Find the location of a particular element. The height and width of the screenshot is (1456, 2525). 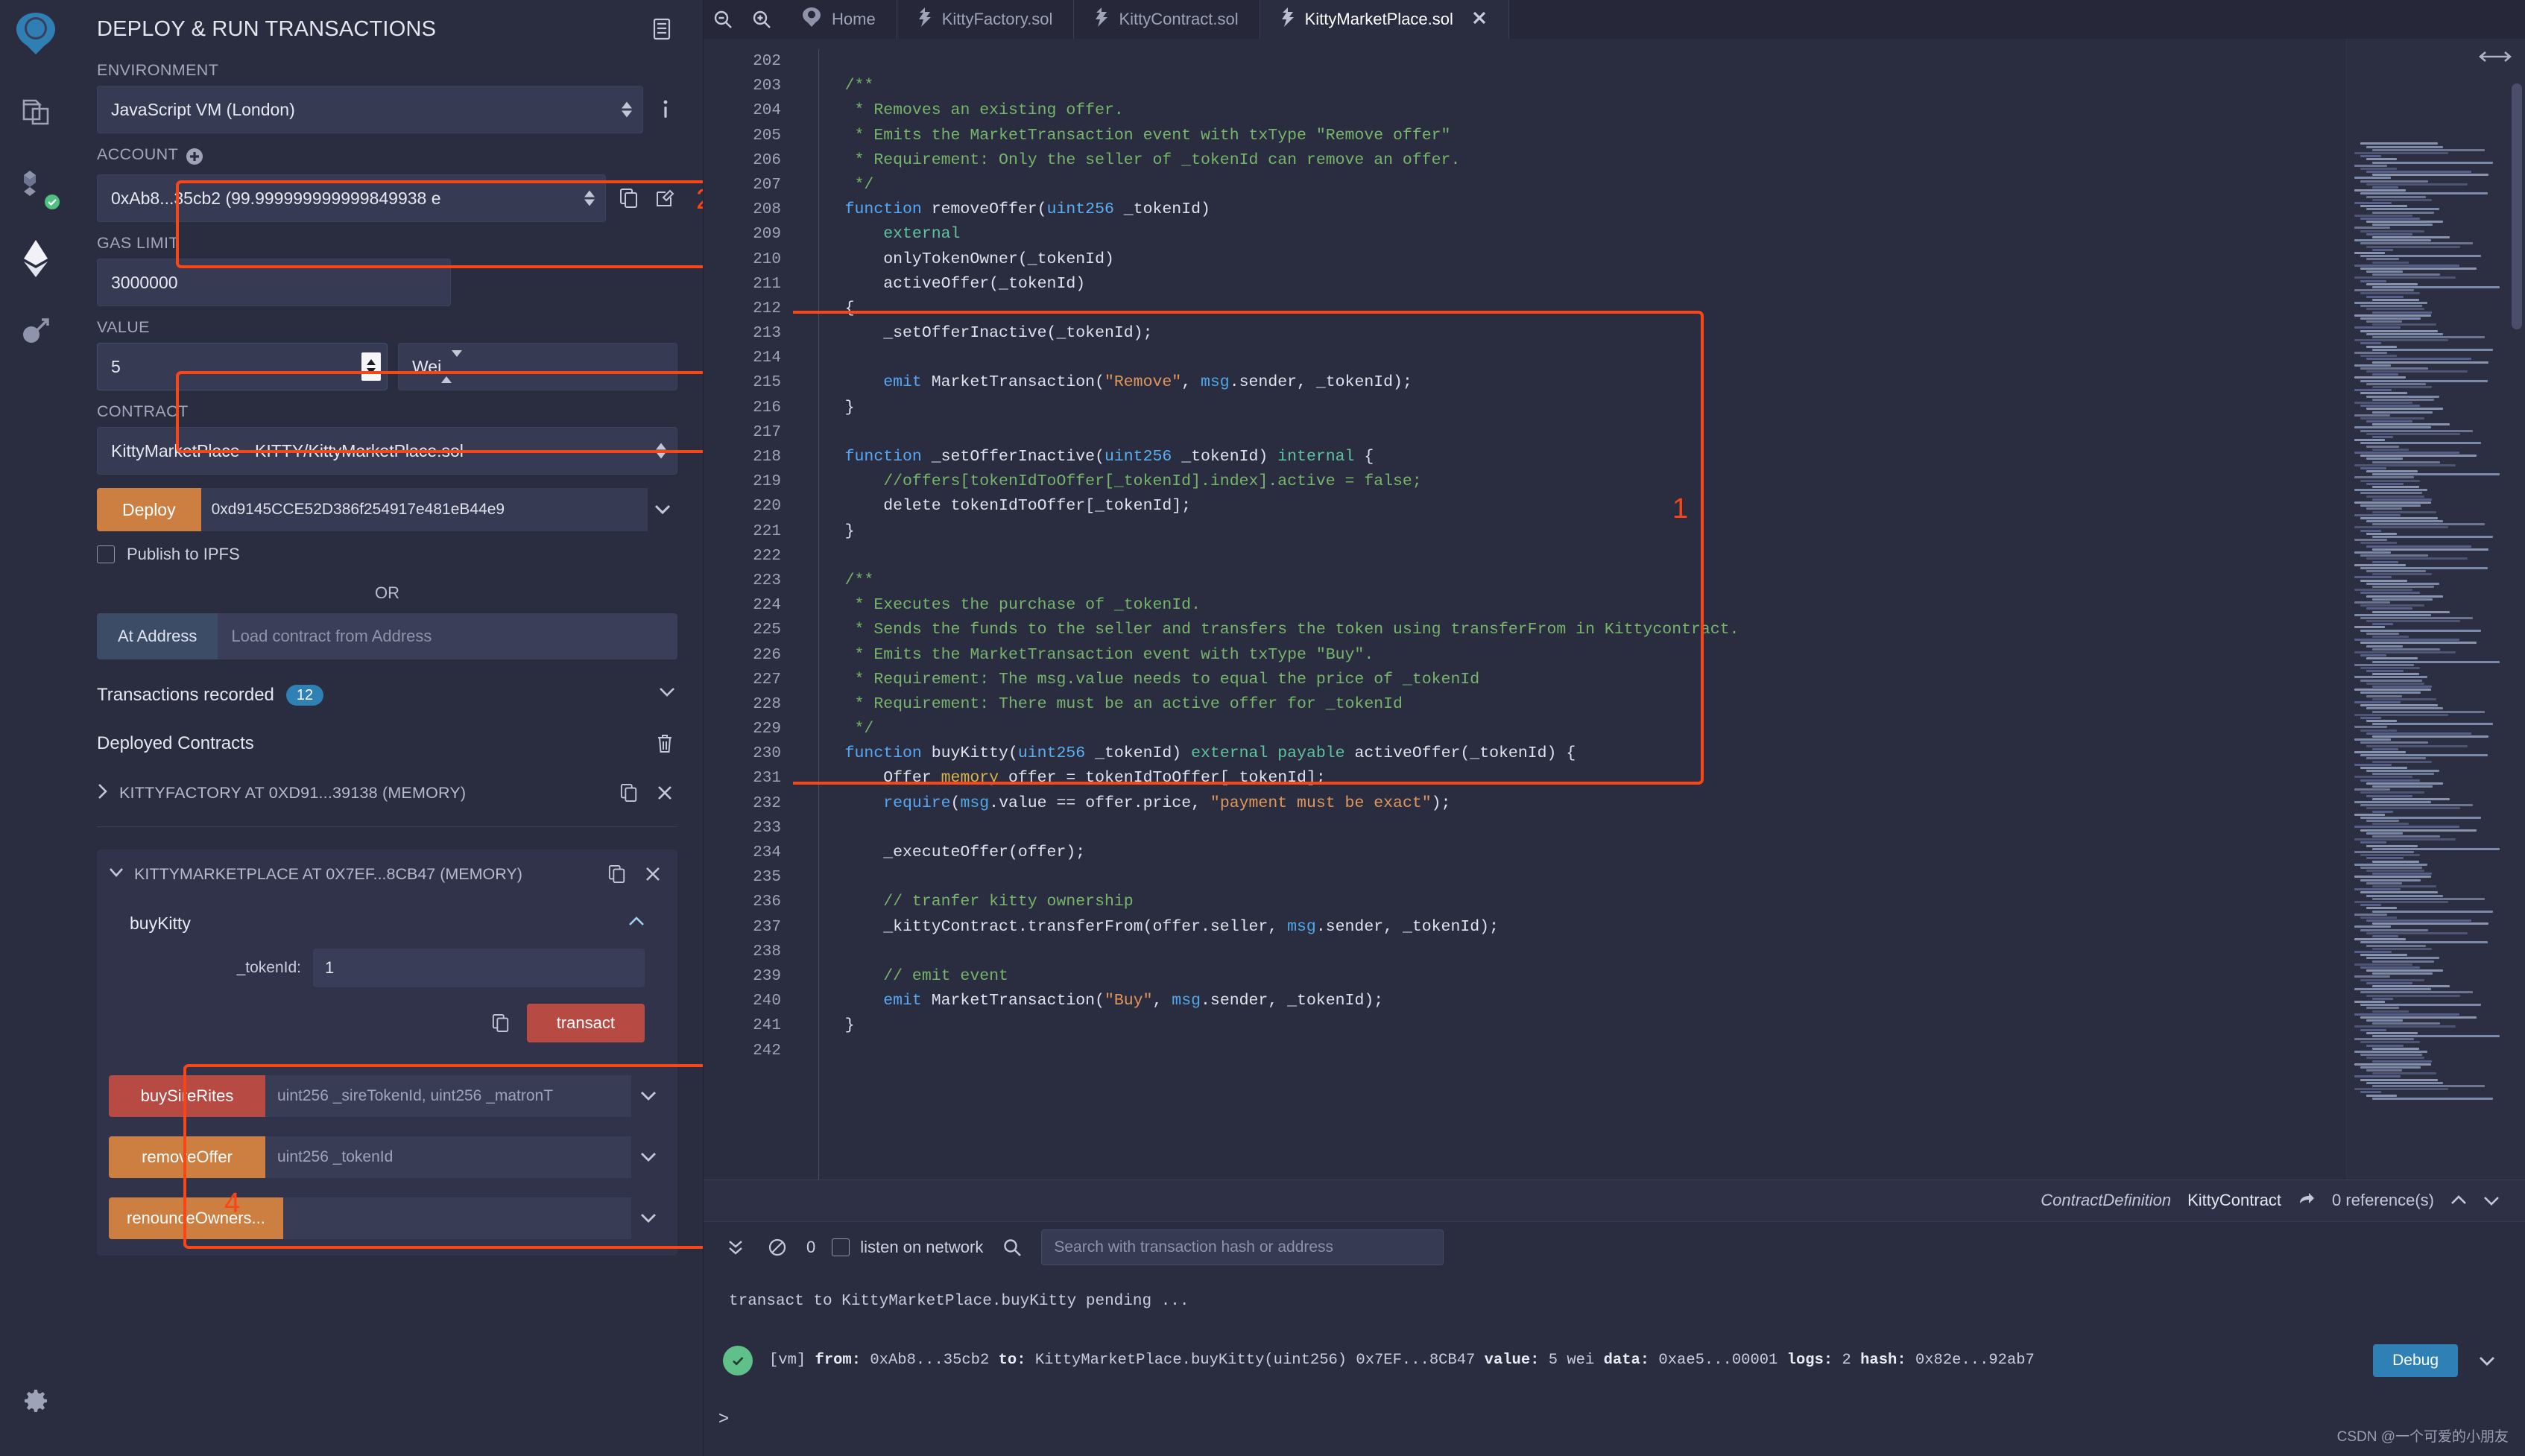

account-select: 0xAb8...35cb2 (99.999999999999849938 e is located at coordinates (351, 198).